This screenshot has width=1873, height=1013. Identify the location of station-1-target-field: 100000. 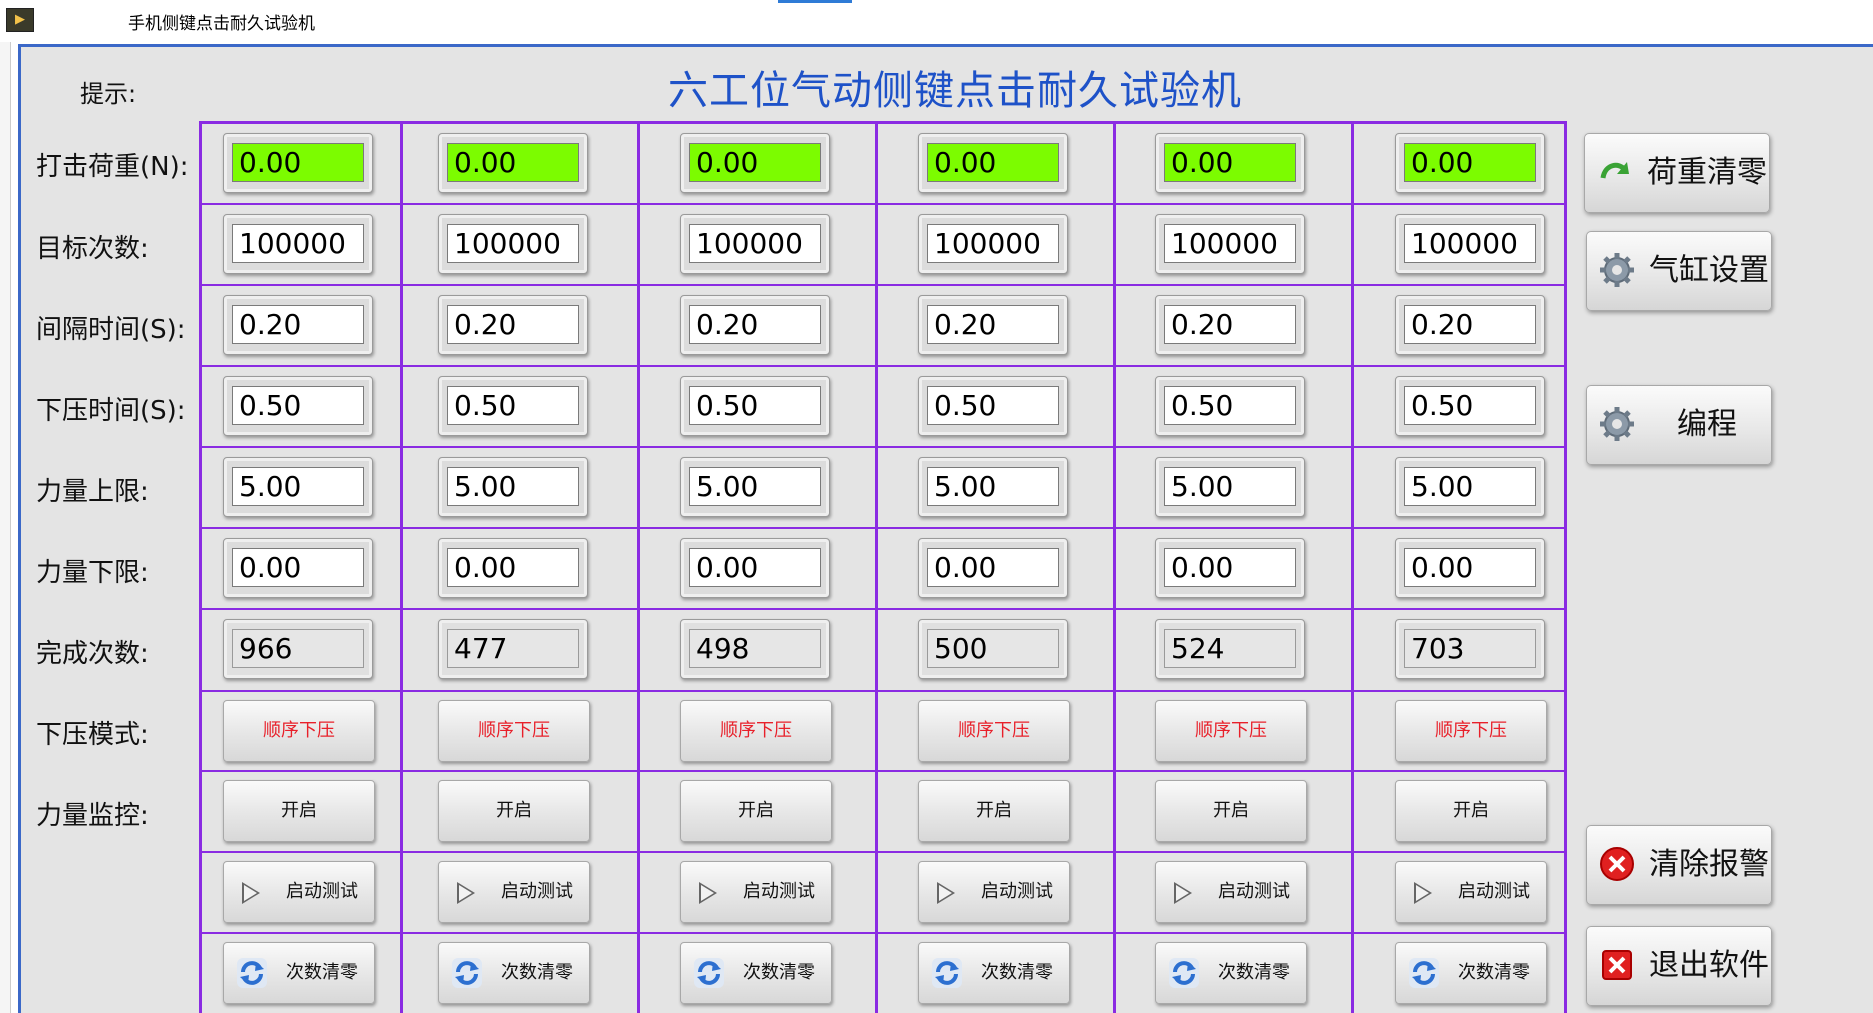
(298, 244).